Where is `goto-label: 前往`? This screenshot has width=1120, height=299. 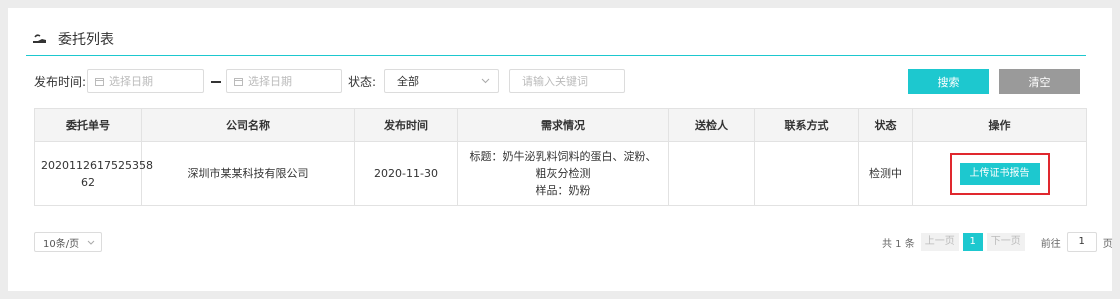 goto-label: 前往 is located at coordinates (1050, 244).